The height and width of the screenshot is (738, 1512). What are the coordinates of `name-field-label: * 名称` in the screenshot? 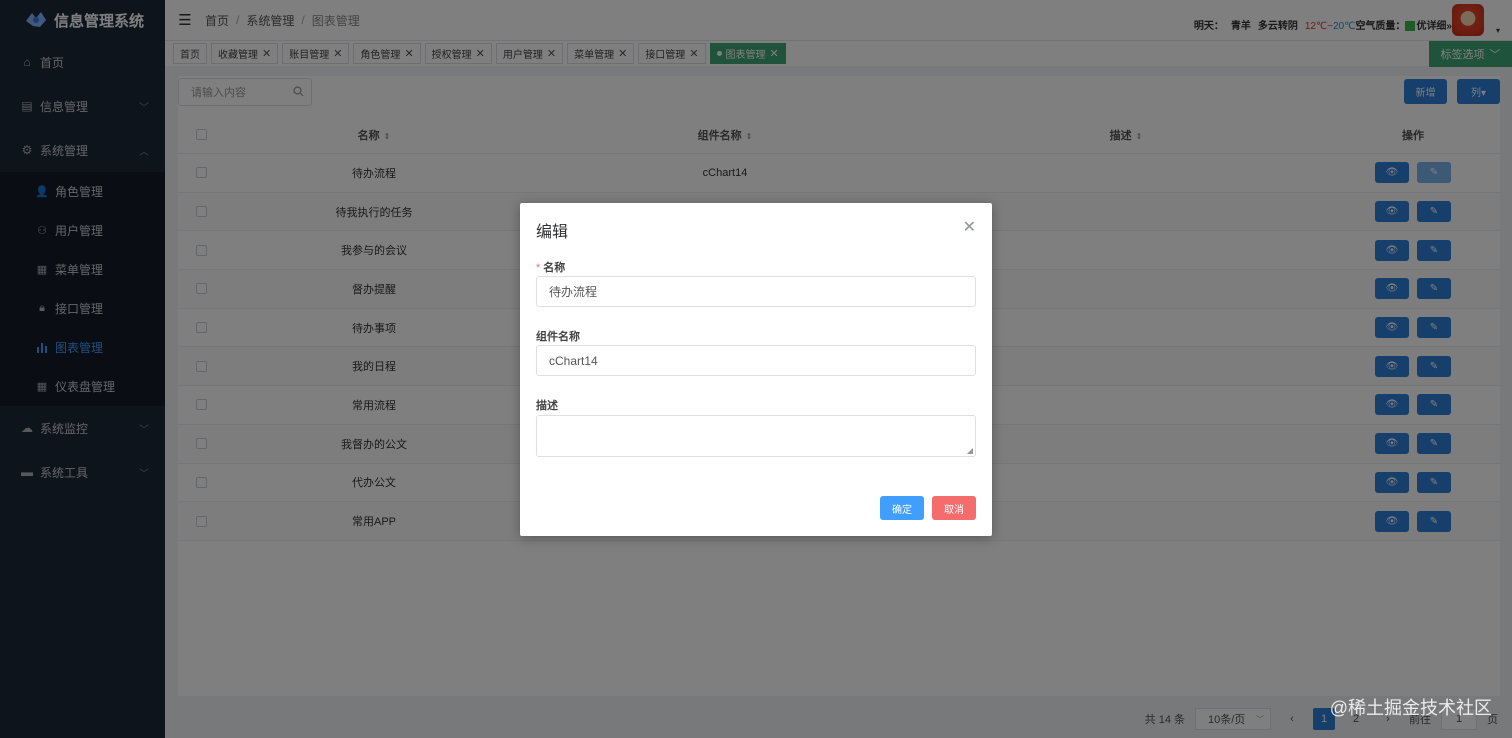 It's located at (550, 267).